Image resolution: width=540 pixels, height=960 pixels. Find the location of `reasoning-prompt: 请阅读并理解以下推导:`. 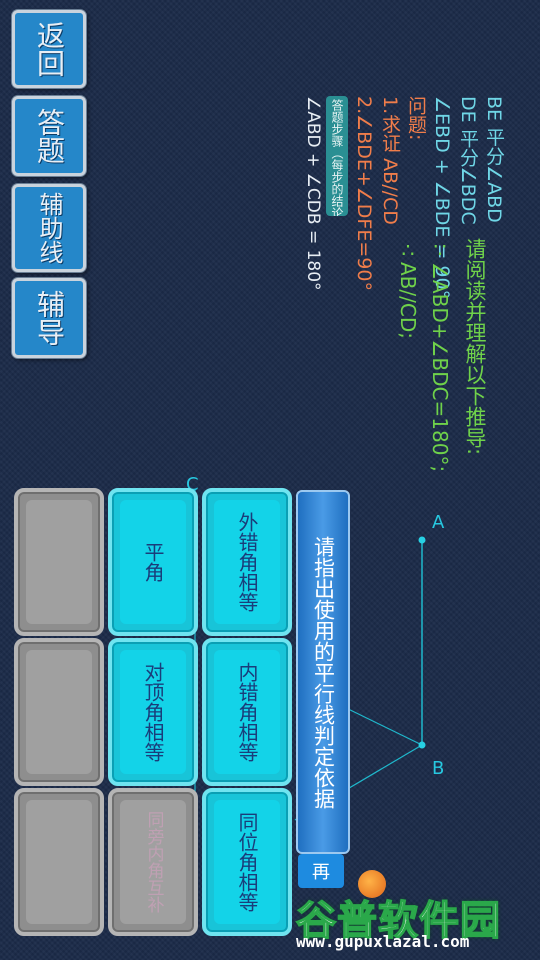

reasoning-prompt: 请阅读并理解以下推导: is located at coordinates (475, 347).